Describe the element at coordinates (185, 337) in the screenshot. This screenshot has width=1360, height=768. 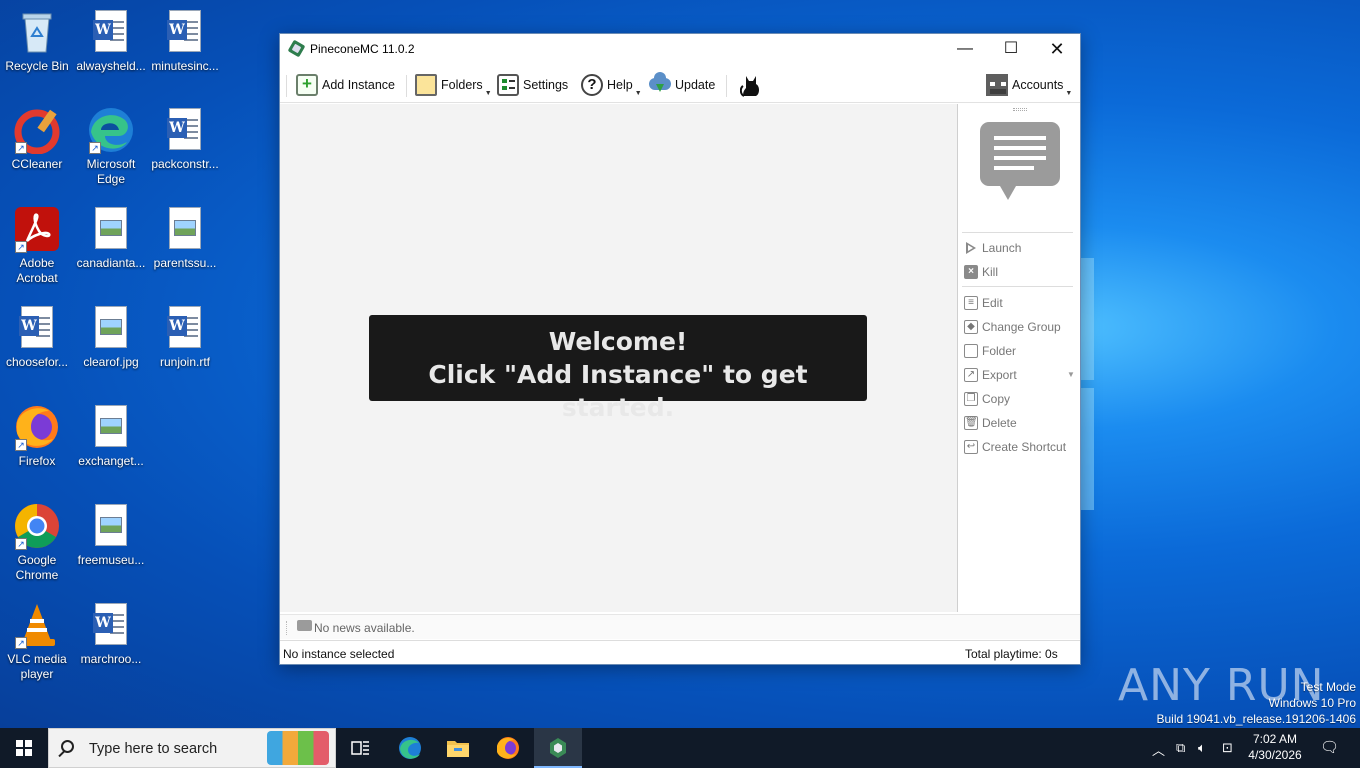
I see `desktop-icon-runjoin: W runjoin.rtf` at that location.